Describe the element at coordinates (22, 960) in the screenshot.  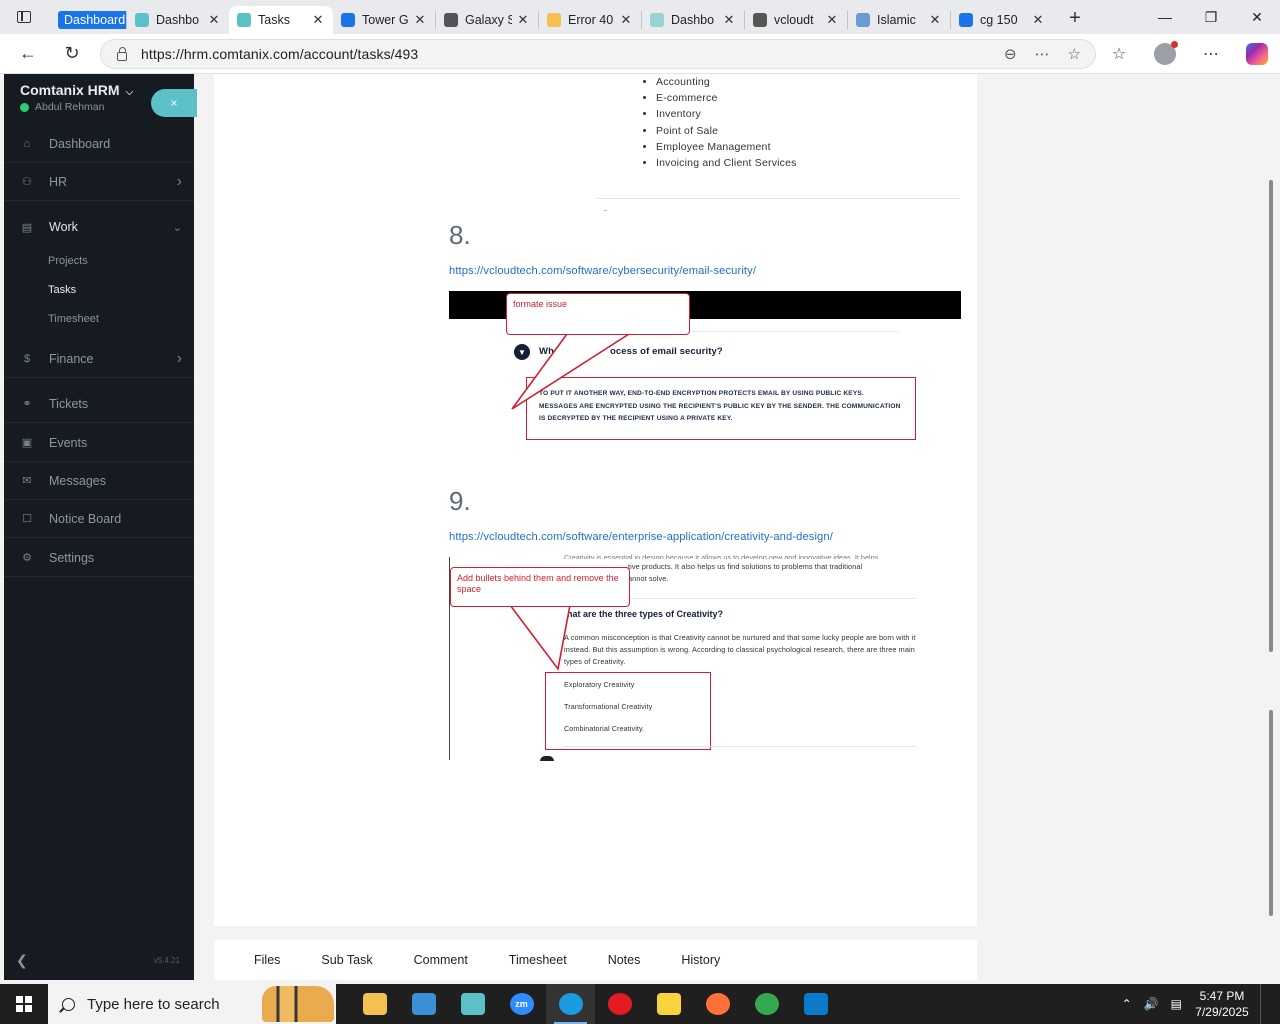
I see `collapse-sidebar-icon: ❮` at that location.